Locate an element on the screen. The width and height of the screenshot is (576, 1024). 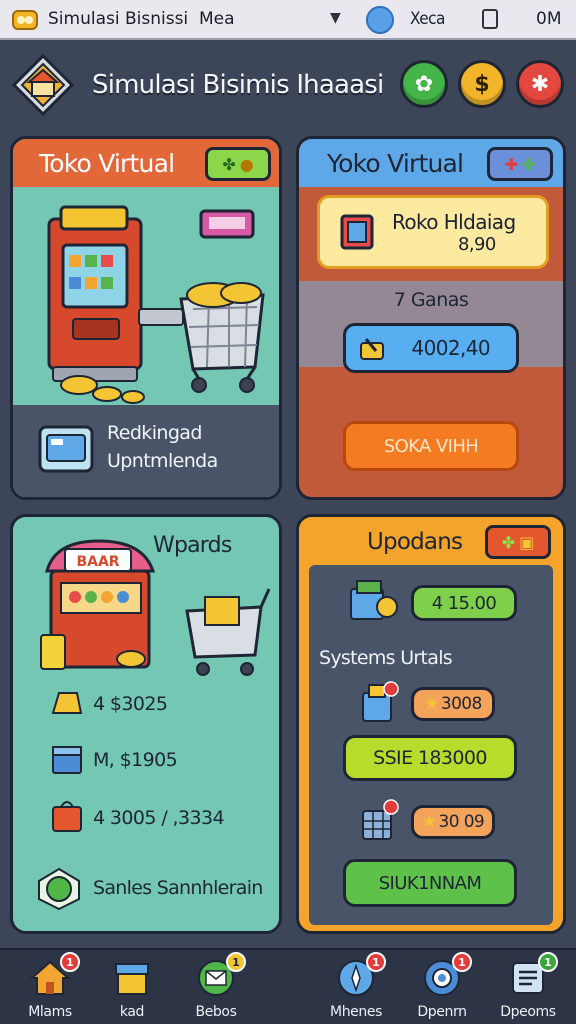
basket-icon is located at coordinates (380, 701).